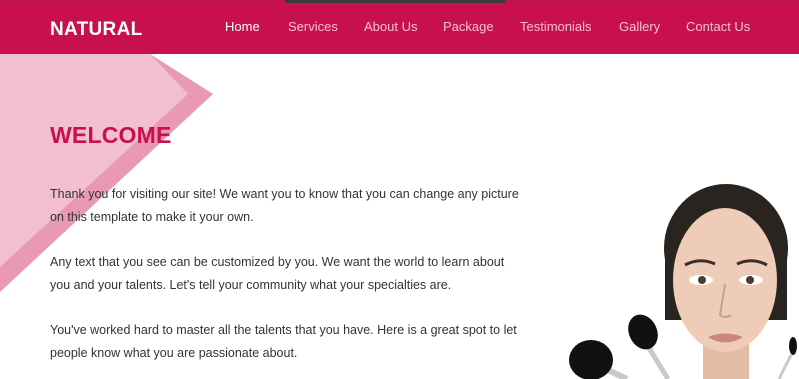 This screenshot has height=379, width=799. I want to click on nav-item-testimonials: Testimonials, so click(556, 26).